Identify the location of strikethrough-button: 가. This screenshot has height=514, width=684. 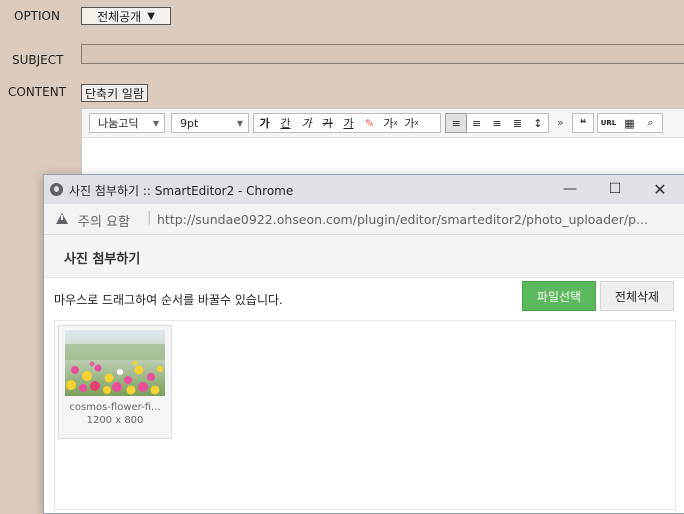
(327, 123).